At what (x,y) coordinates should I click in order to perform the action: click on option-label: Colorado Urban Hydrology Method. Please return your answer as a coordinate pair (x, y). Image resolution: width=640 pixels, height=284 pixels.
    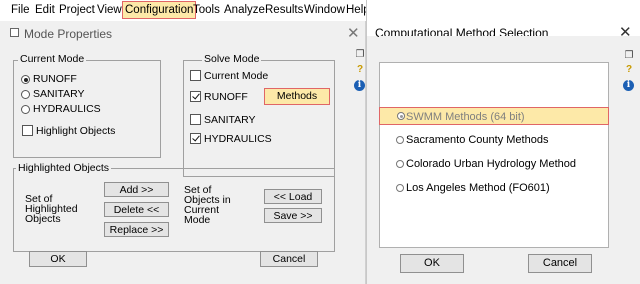
    Looking at the image, I should click on (491, 164).